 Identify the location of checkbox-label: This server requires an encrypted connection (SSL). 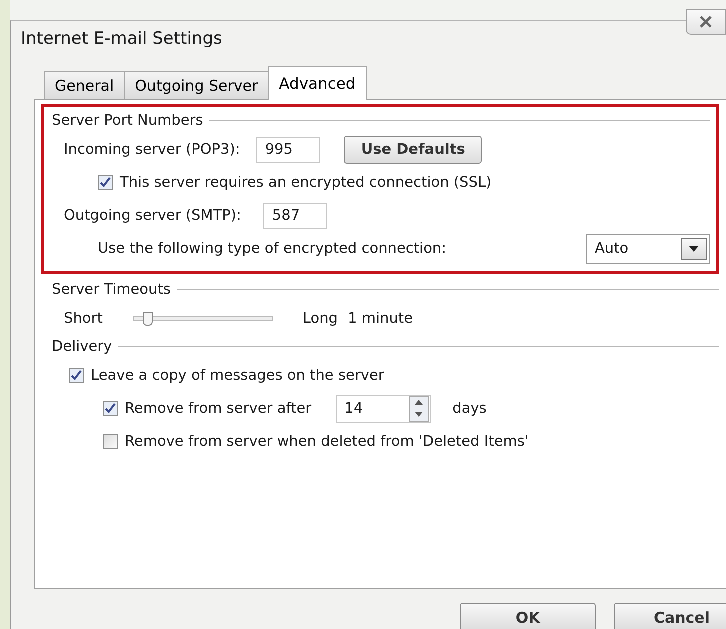
(306, 182).